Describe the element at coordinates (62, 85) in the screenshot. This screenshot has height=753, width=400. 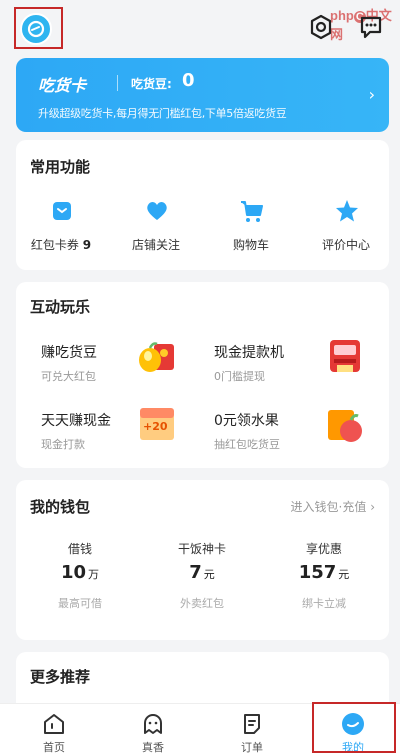
I see `chihuo-card-title: 吃货卡` at that location.